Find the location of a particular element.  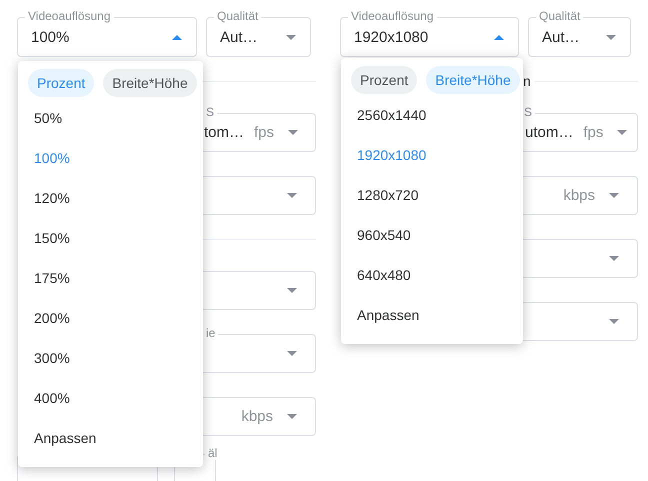

dropdown-option: 120% is located at coordinates (110, 198).